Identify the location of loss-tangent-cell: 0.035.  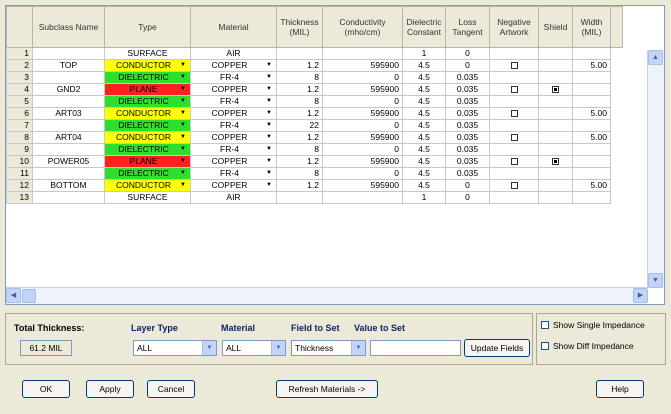
(467, 113).